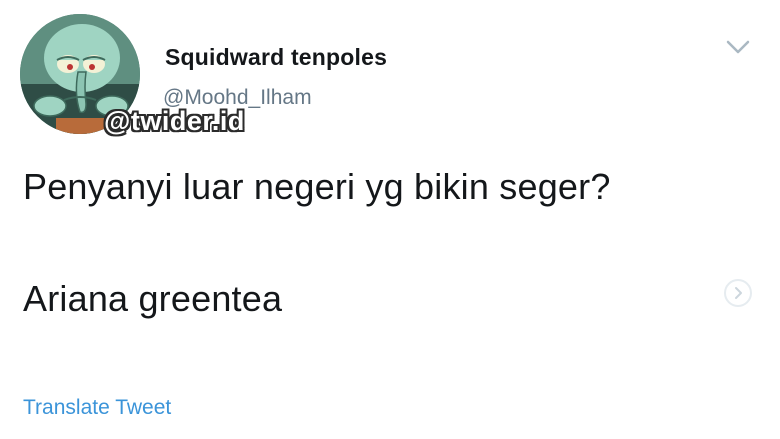  I want to click on chevron-down-icon, so click(738, 47).